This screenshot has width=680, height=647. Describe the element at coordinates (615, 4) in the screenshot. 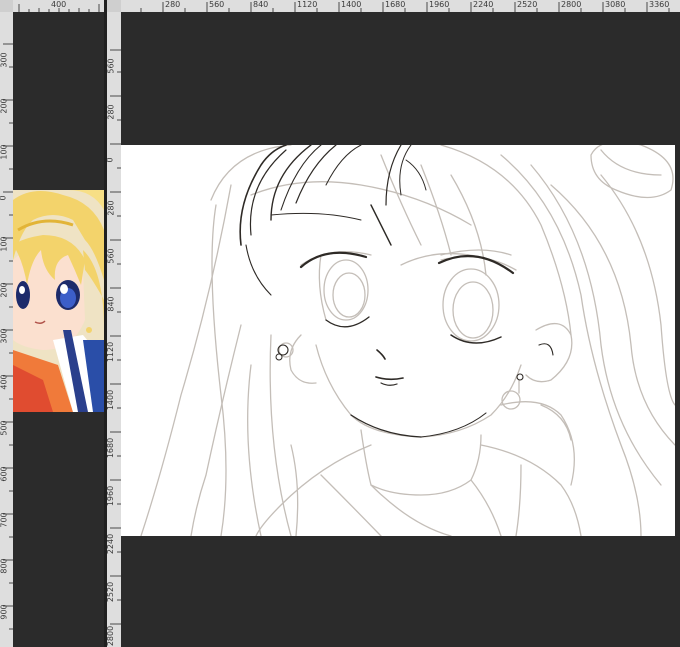

I see `ruler-label: 3080` at that location.